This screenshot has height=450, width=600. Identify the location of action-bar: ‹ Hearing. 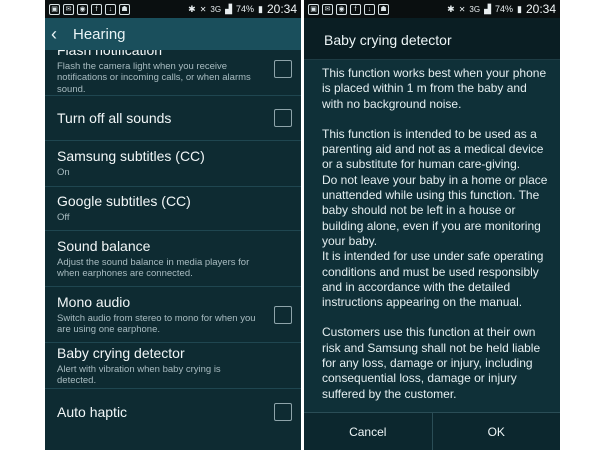
(173, 34).